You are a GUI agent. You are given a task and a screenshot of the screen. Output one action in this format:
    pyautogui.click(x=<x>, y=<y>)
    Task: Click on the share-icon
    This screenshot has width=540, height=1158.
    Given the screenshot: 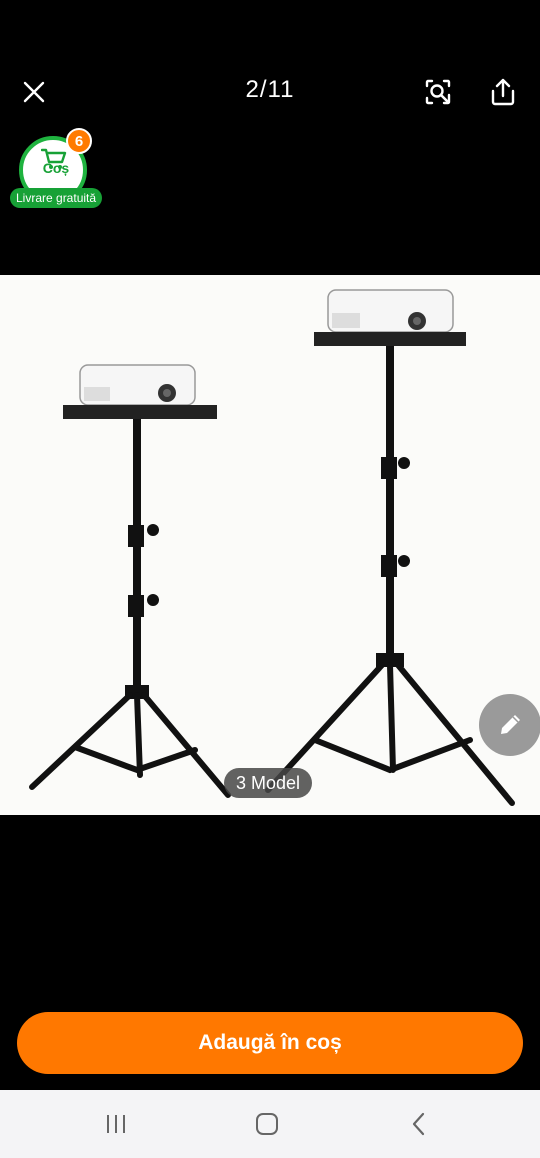 What is the action you would take?
    pyautogui.click(x=503, y=92)
    